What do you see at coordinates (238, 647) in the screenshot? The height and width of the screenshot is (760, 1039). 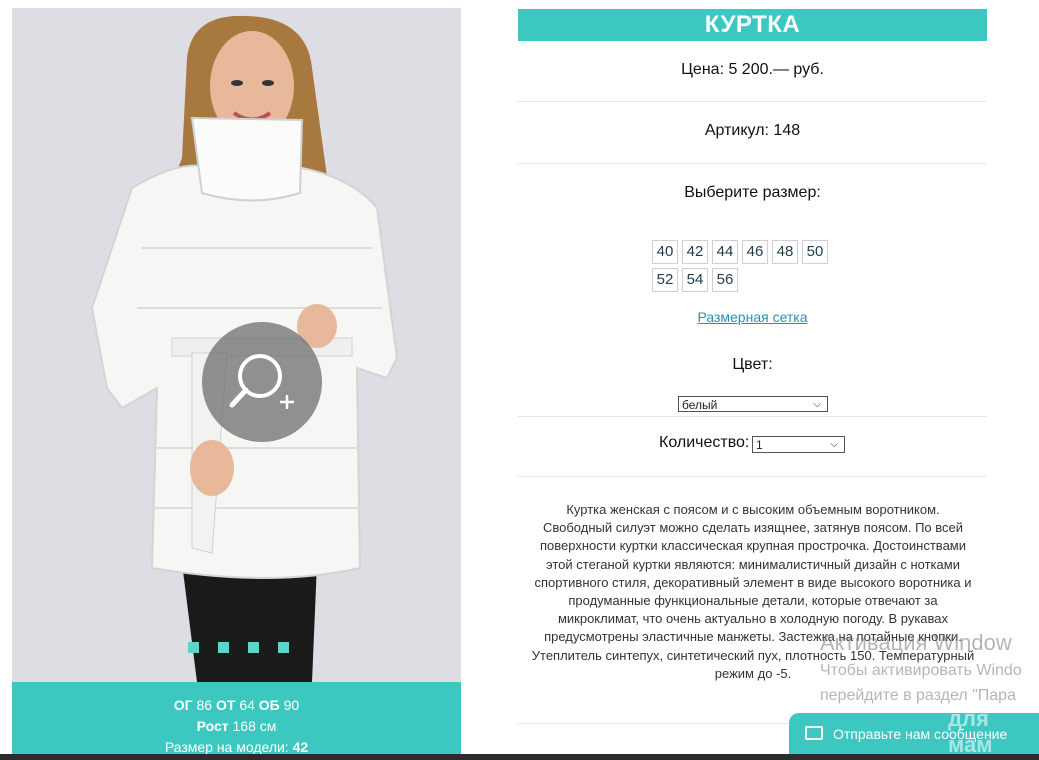 I see `gallery-pagination` at bounding box center [238, 647].